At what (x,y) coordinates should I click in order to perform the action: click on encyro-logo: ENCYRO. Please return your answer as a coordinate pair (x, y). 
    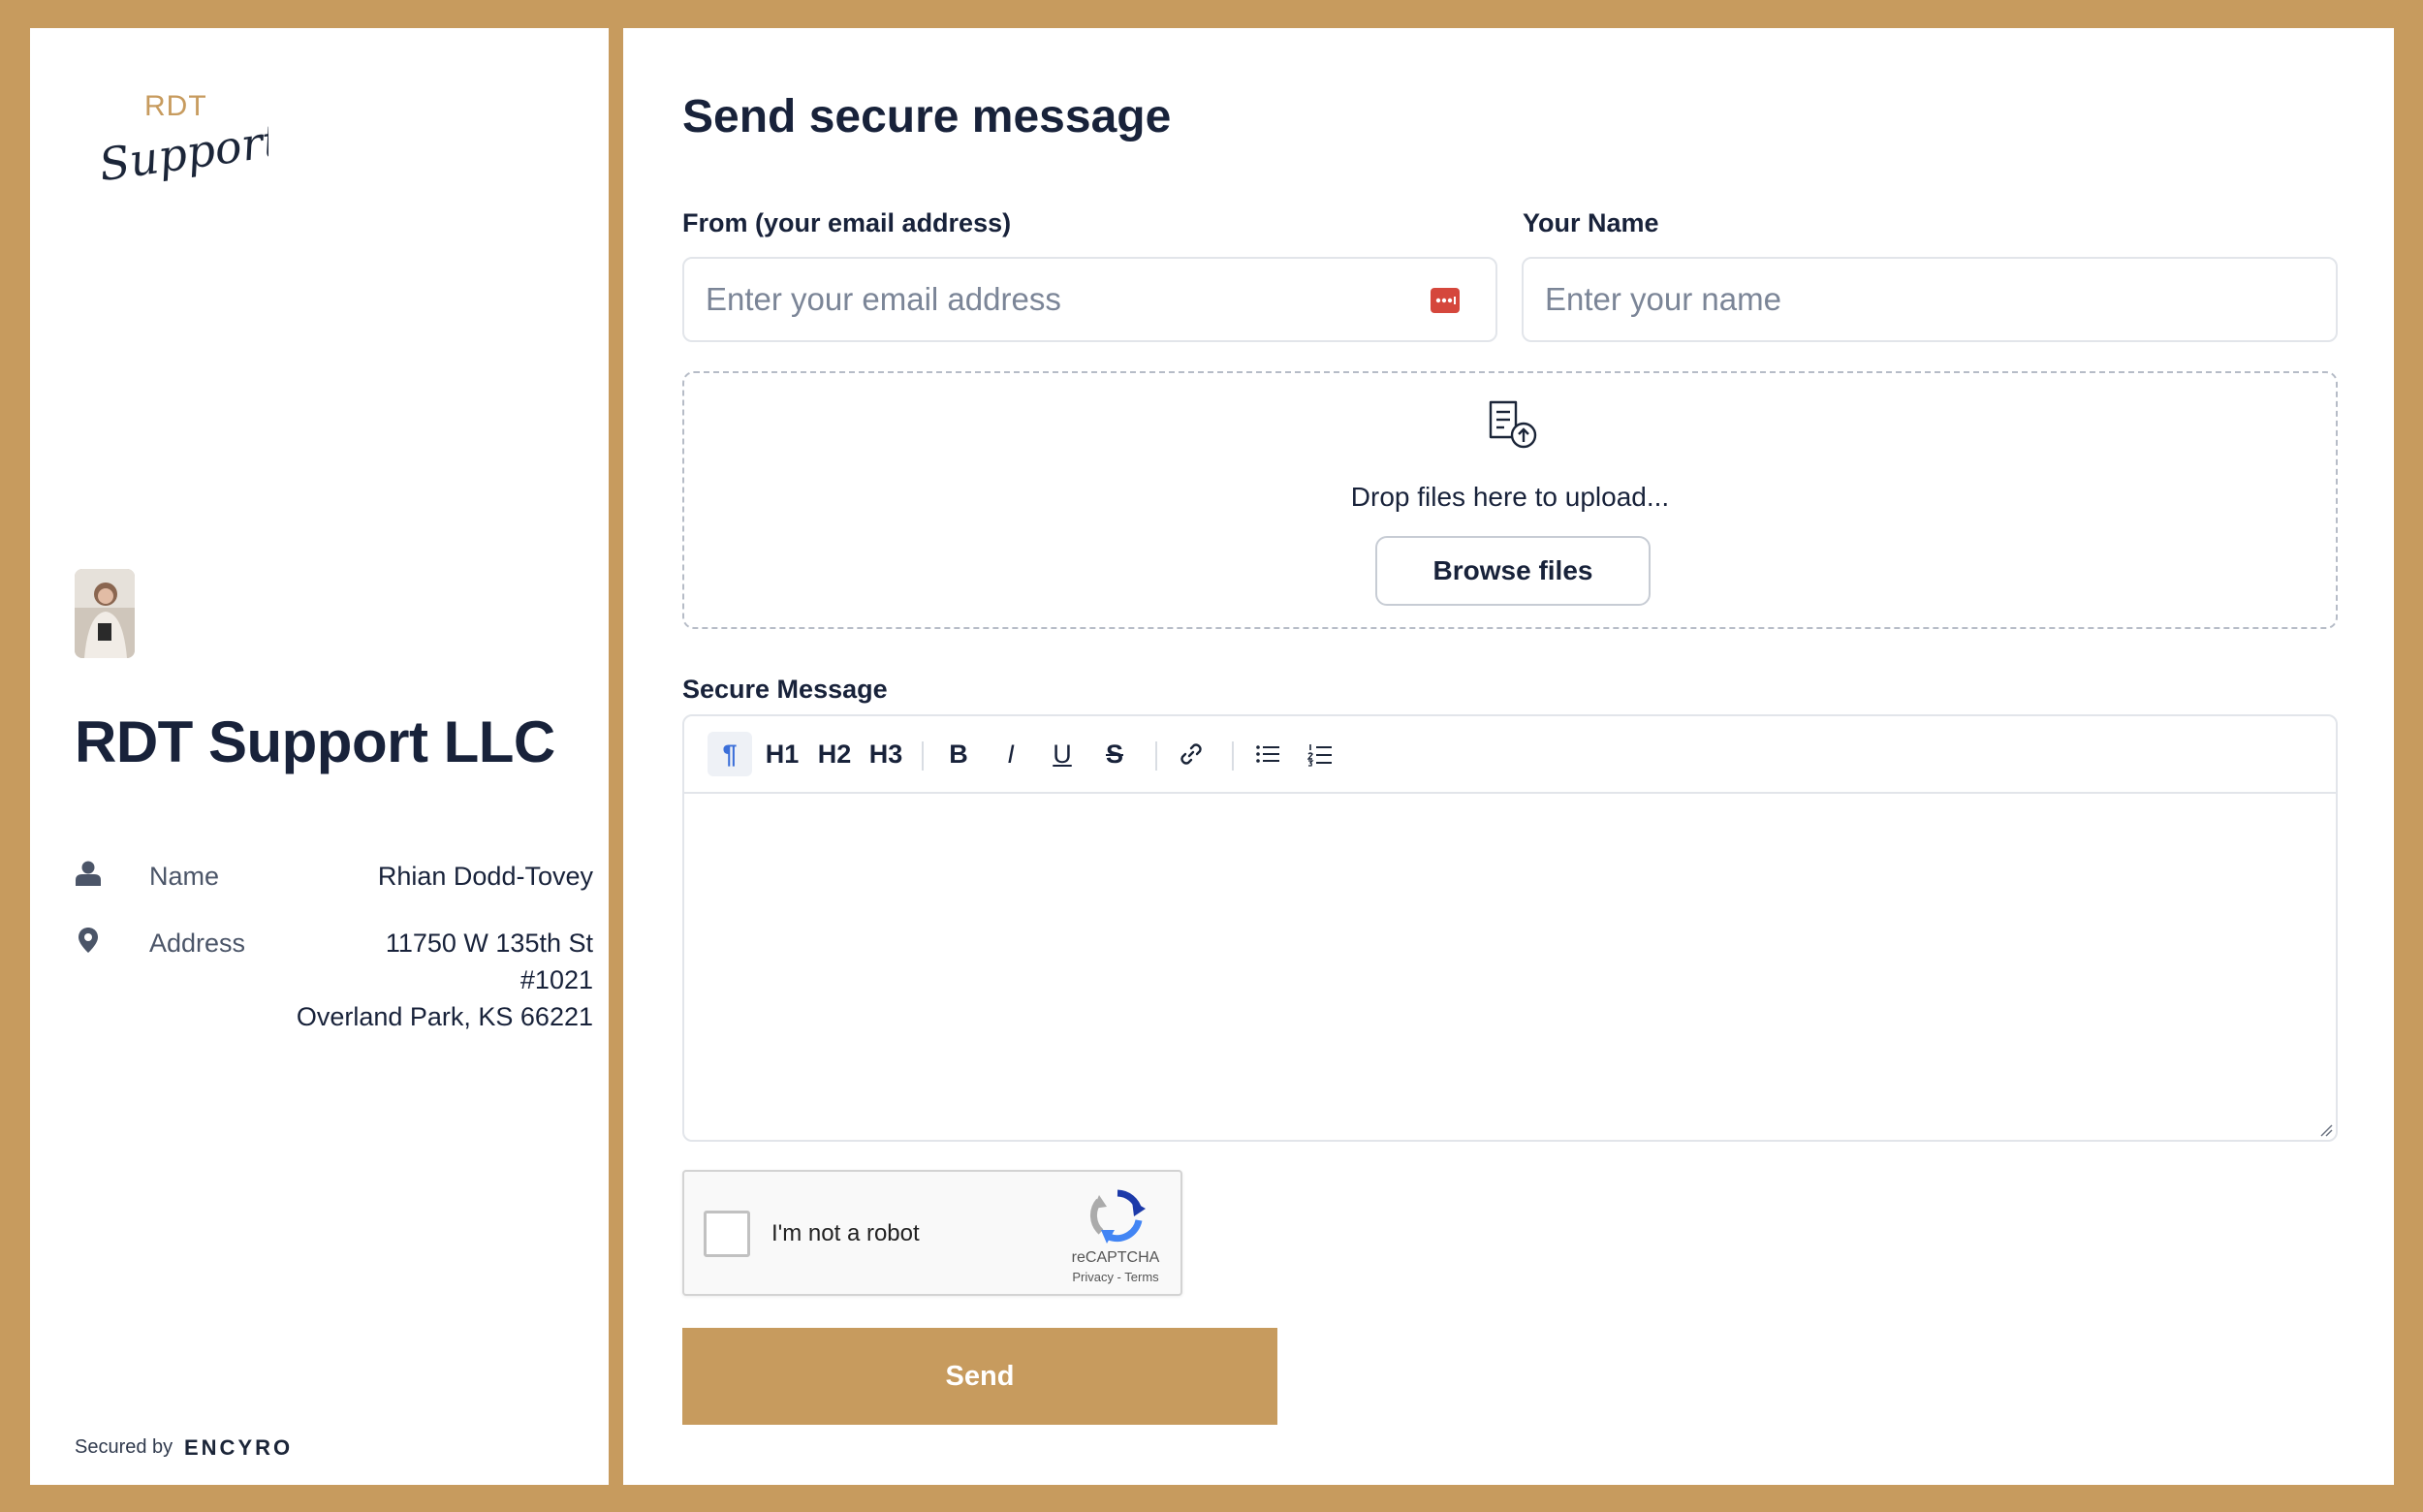
    Looking at the image, I should click on (252, 1447).